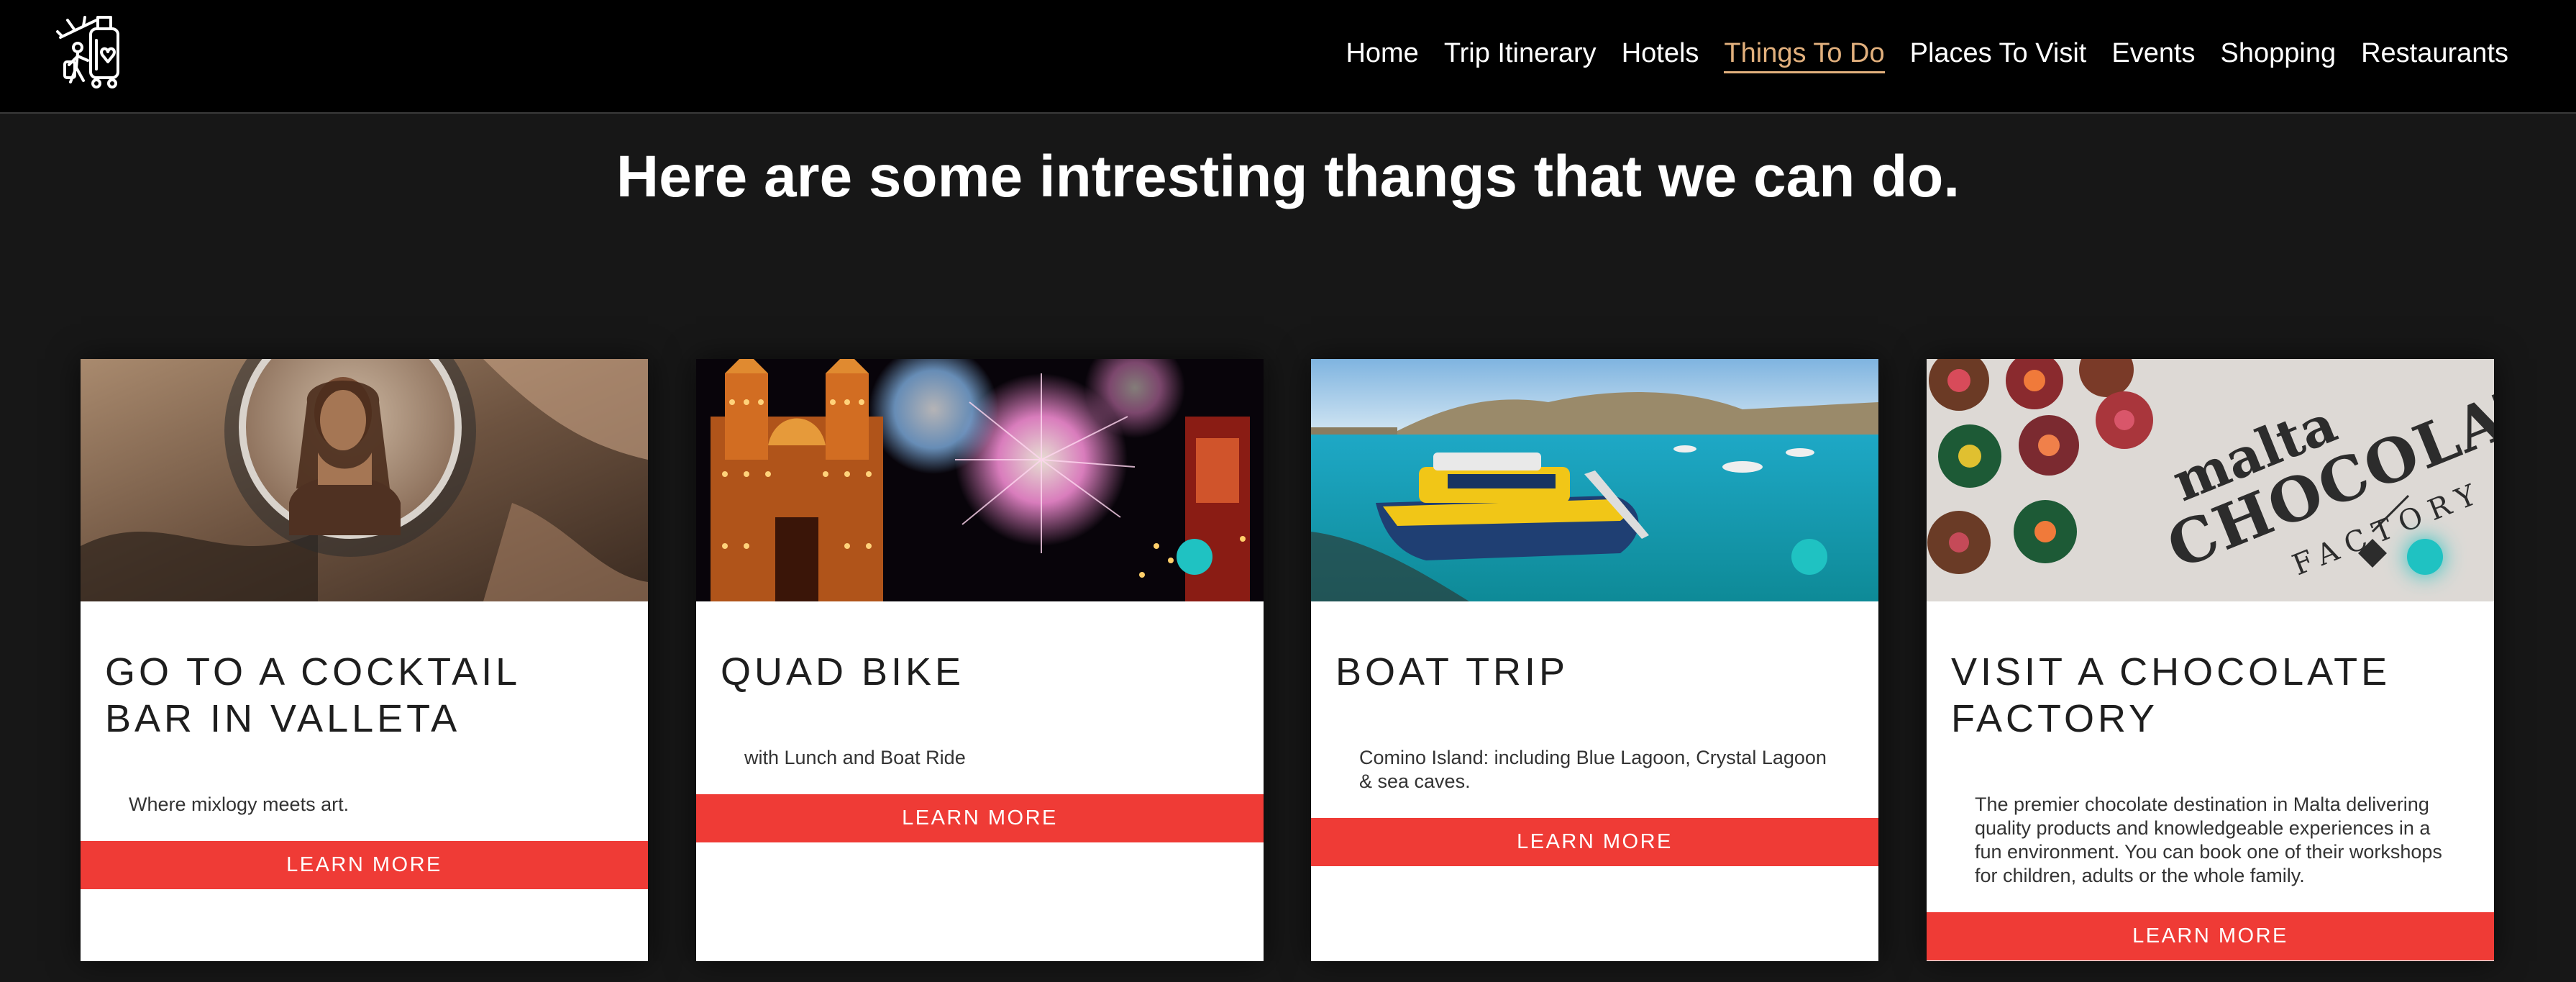 This screenshot has height=982, width=2576. What do you see at coordinates (1998, 54) in the screenshot?
I see `nav-places-to-visit: Places To Visit` at bounding box center [1998, 54].